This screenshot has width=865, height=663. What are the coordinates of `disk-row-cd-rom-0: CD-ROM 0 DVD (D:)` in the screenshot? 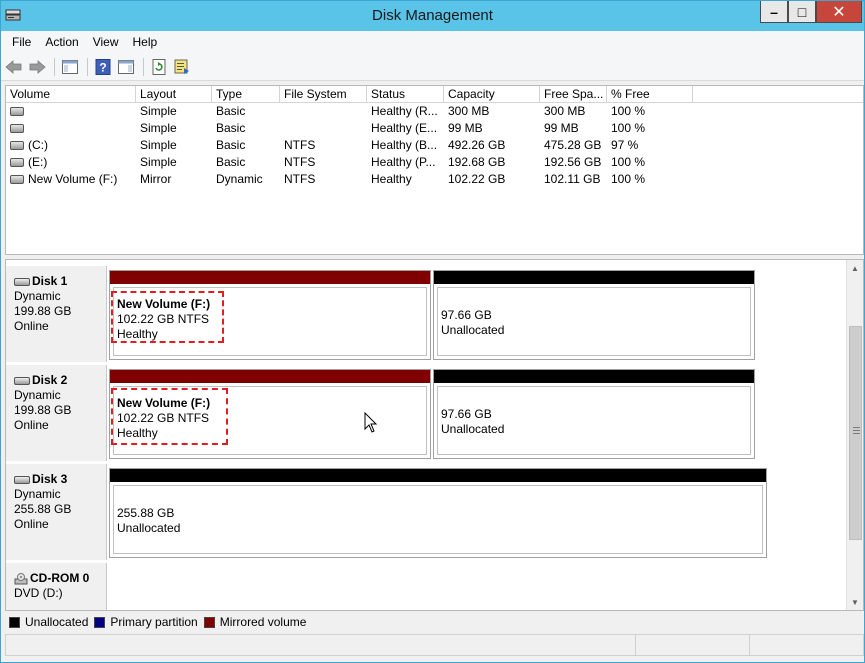 It's located at (426, 586).